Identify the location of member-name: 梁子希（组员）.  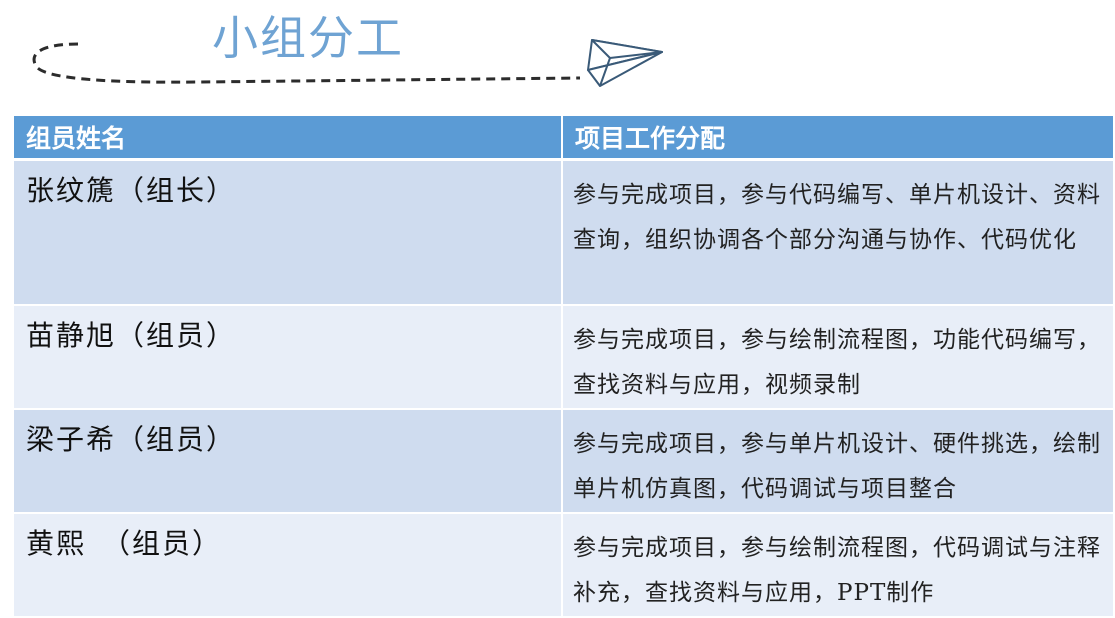
(288, 461).